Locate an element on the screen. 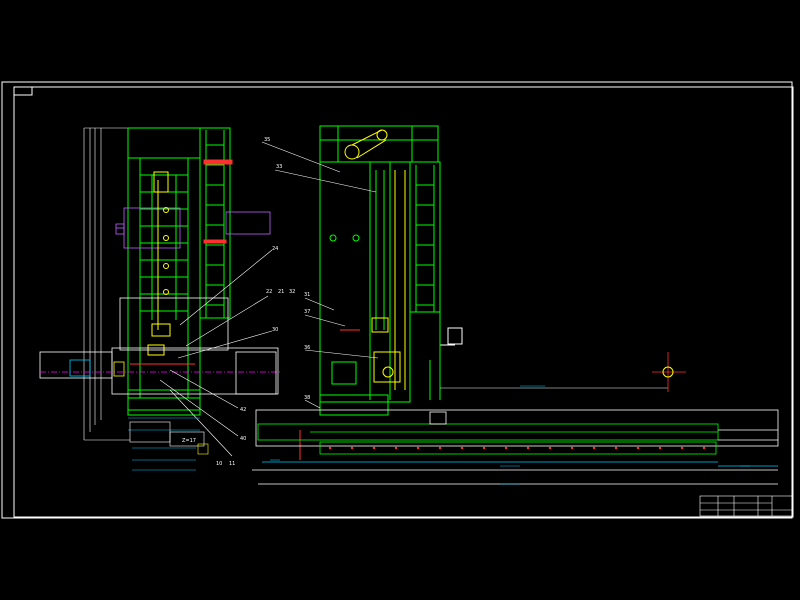 This screenshot has width=800, height=600. label-22: 22 is located at coordinates (269, 292).